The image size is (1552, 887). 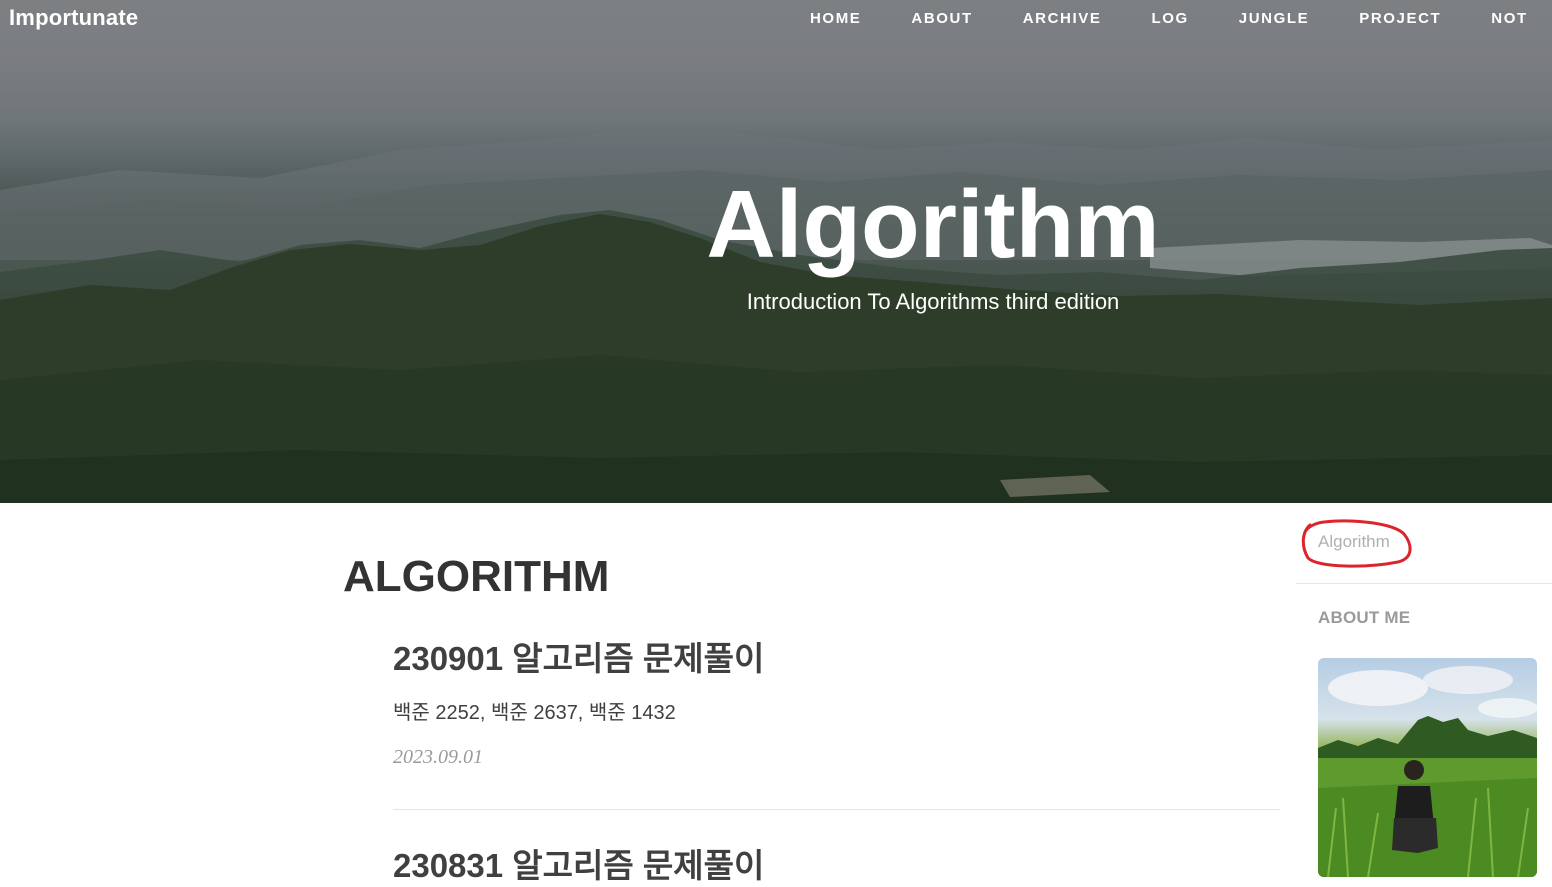 I want to click on nav-link-project: PROJECT, so click(x=1400, y=18).